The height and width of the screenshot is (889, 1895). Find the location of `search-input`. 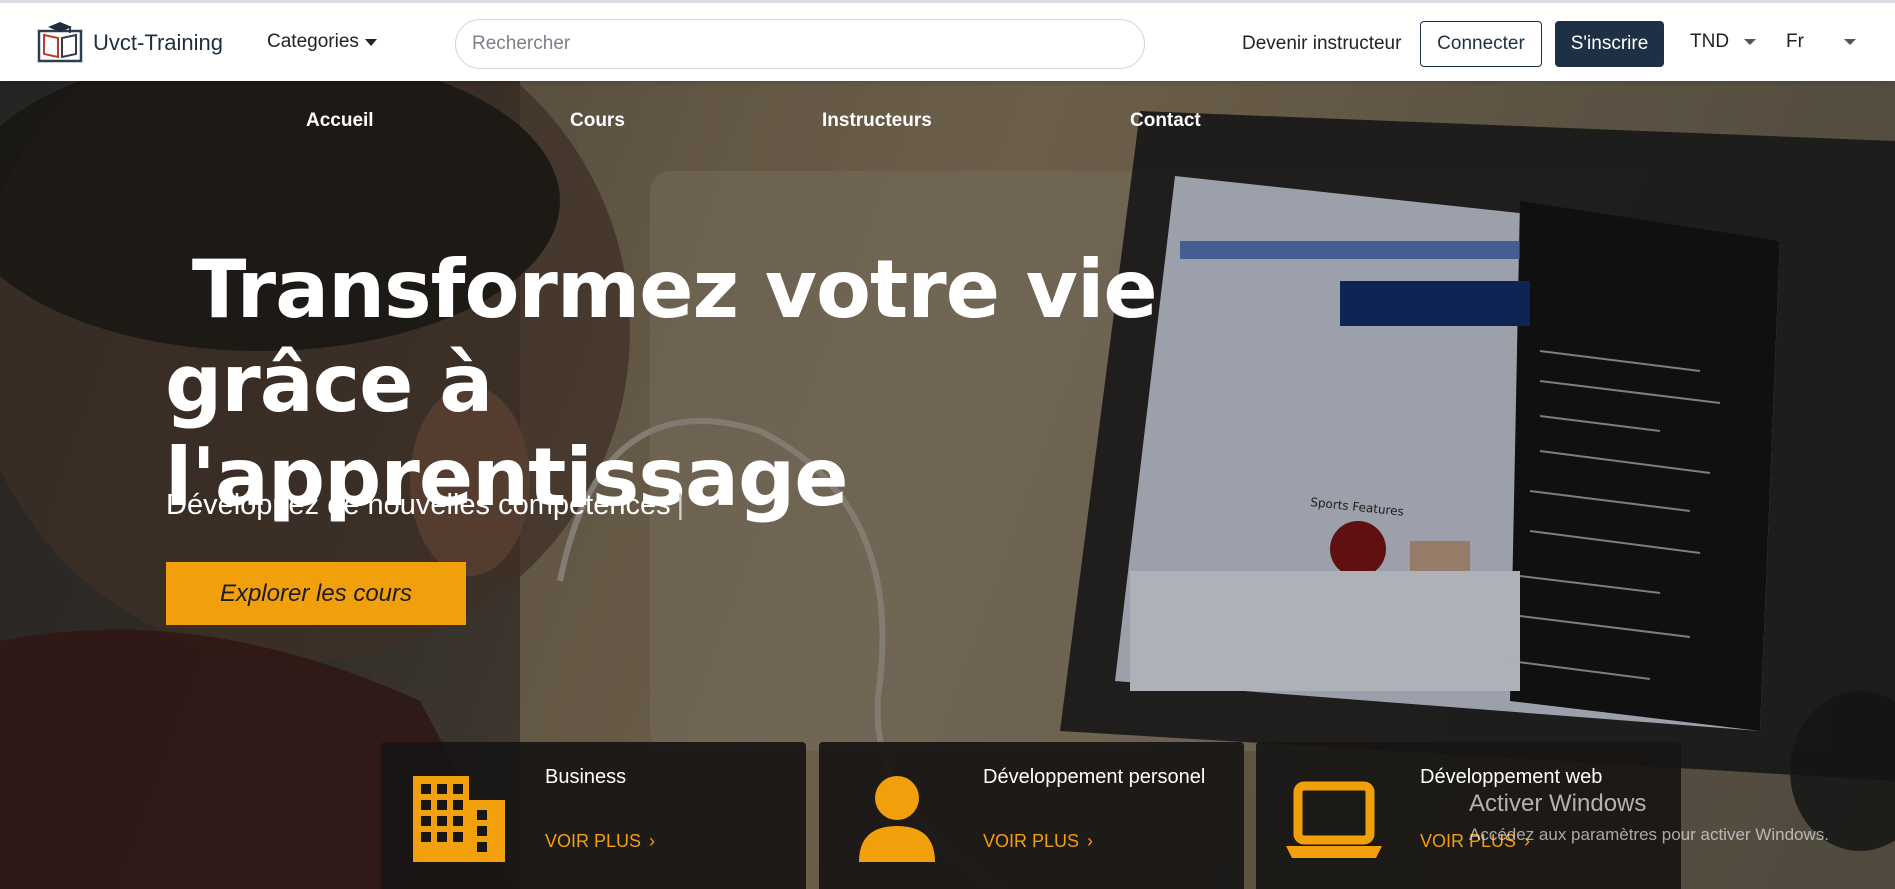

search-input is located at coordinates (800, 44).